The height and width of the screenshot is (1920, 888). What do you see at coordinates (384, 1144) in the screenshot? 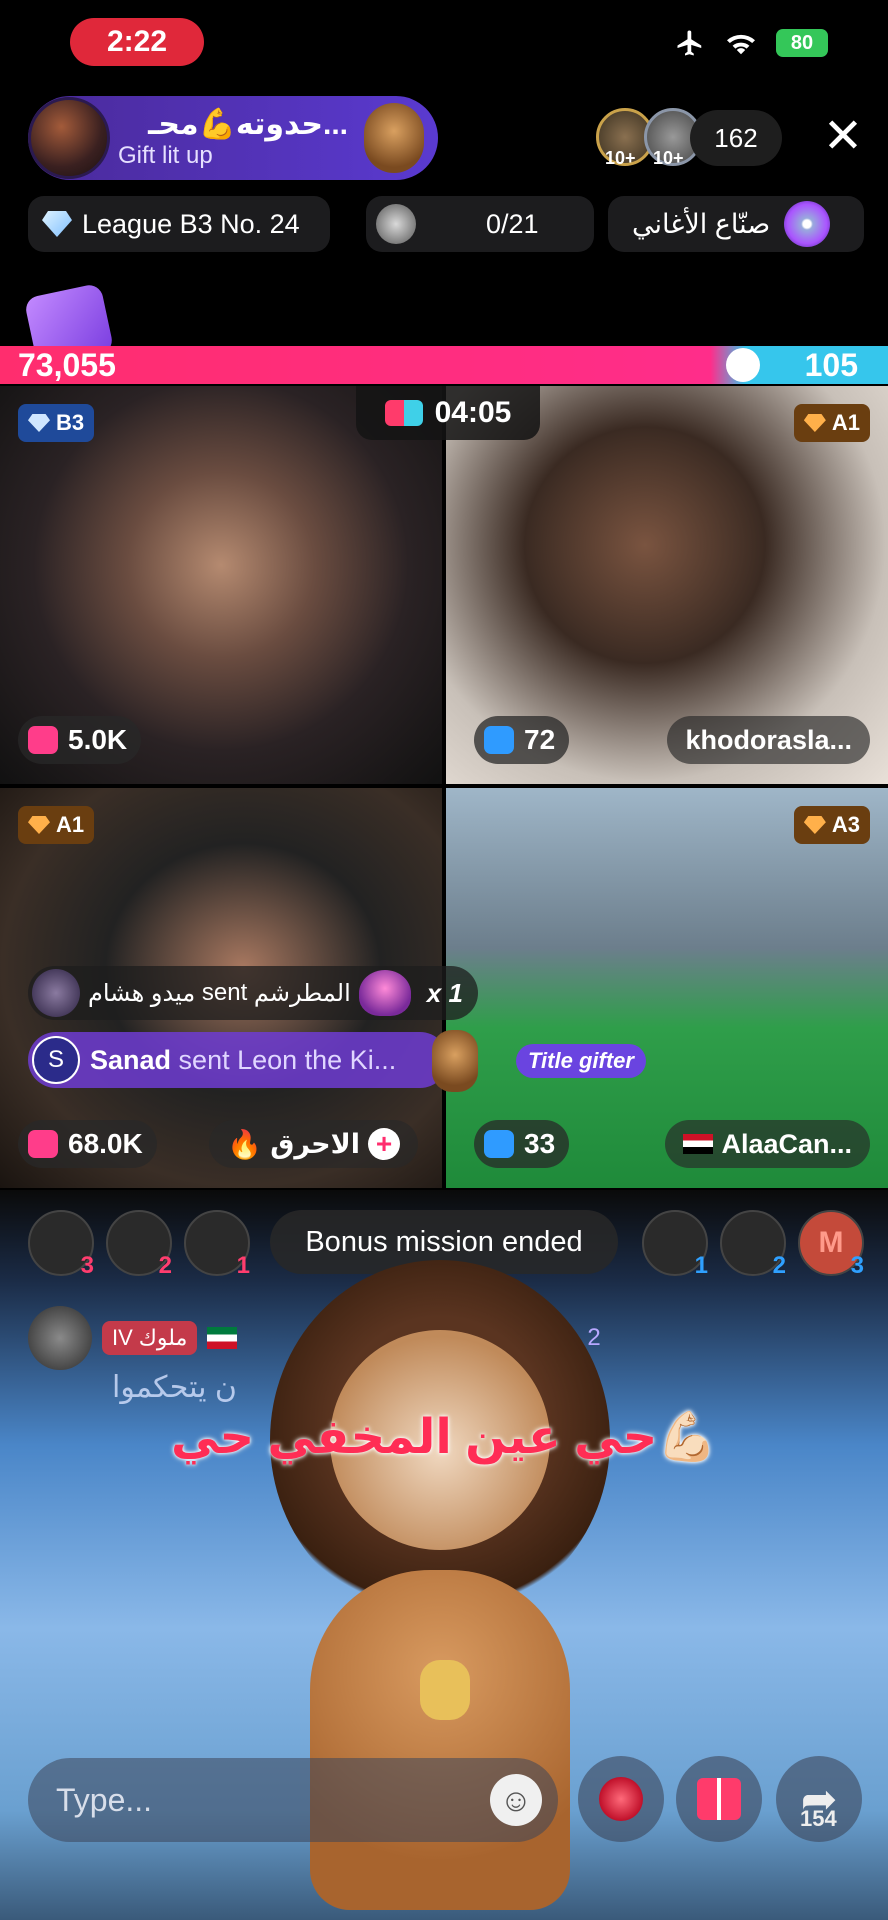
I see `follow-plus-button: +` at bounding box center [384, 1144].